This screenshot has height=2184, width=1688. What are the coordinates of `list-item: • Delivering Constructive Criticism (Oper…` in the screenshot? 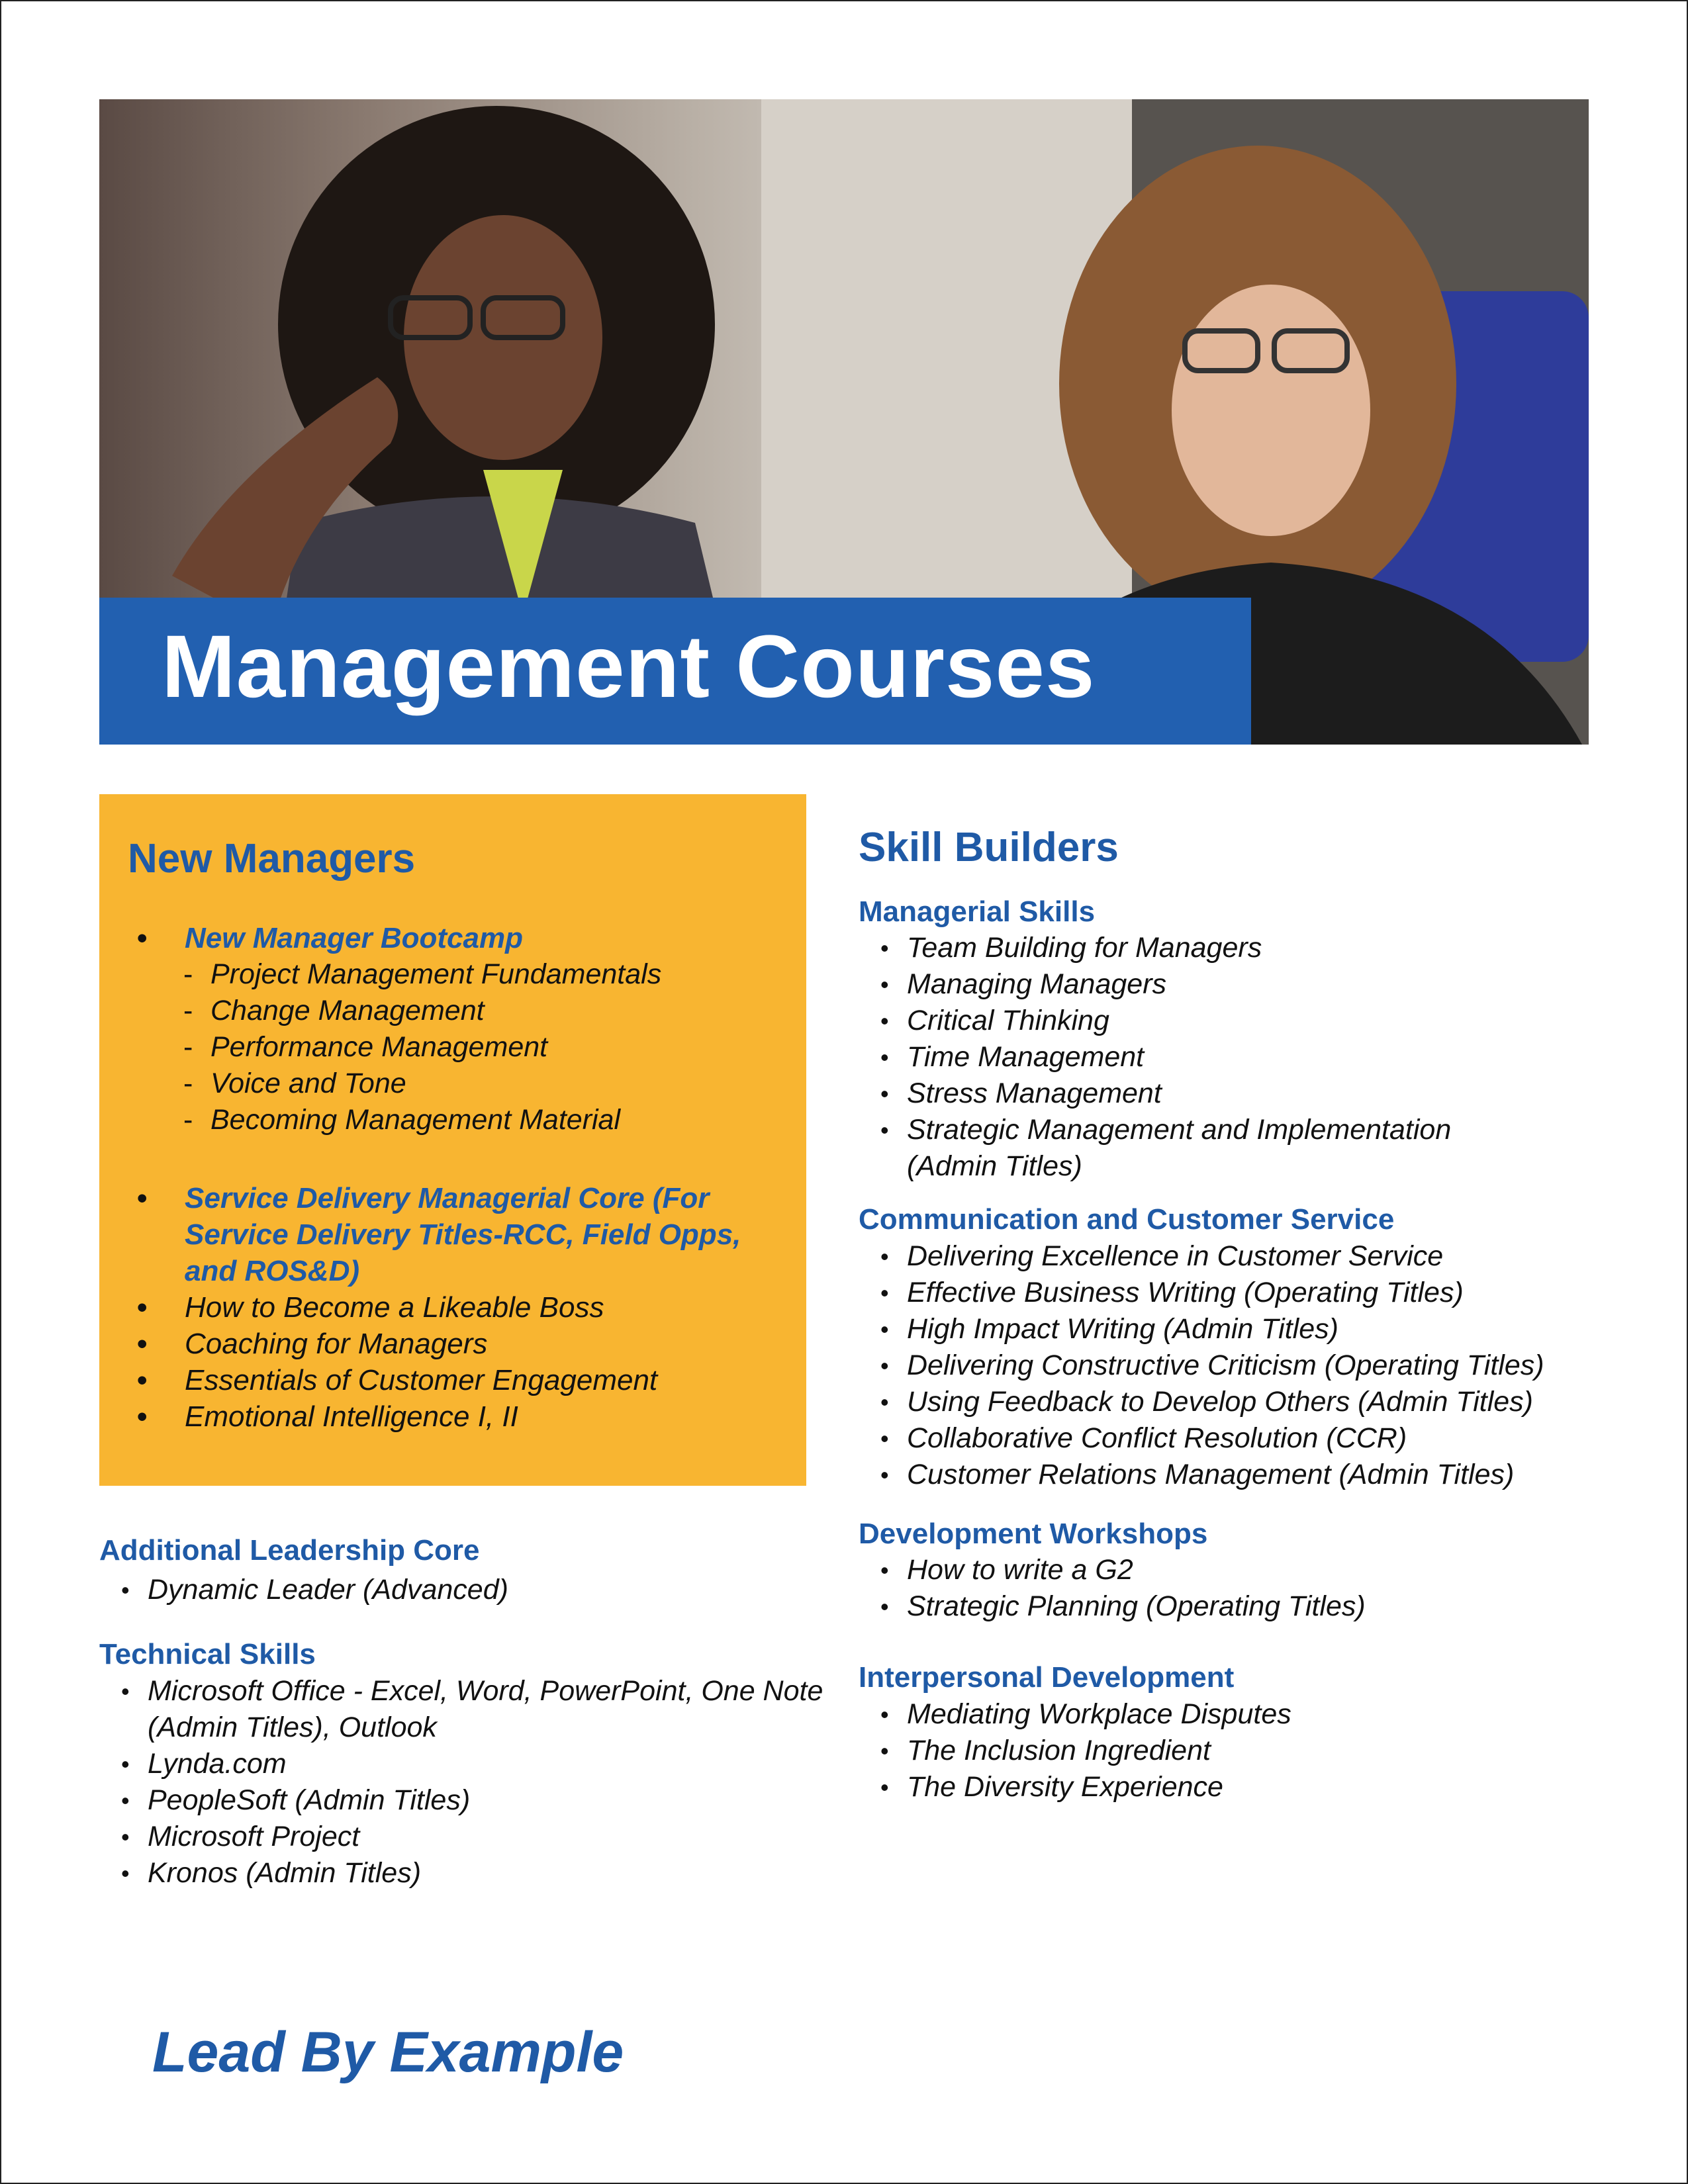 It's located at (1242, 1365).